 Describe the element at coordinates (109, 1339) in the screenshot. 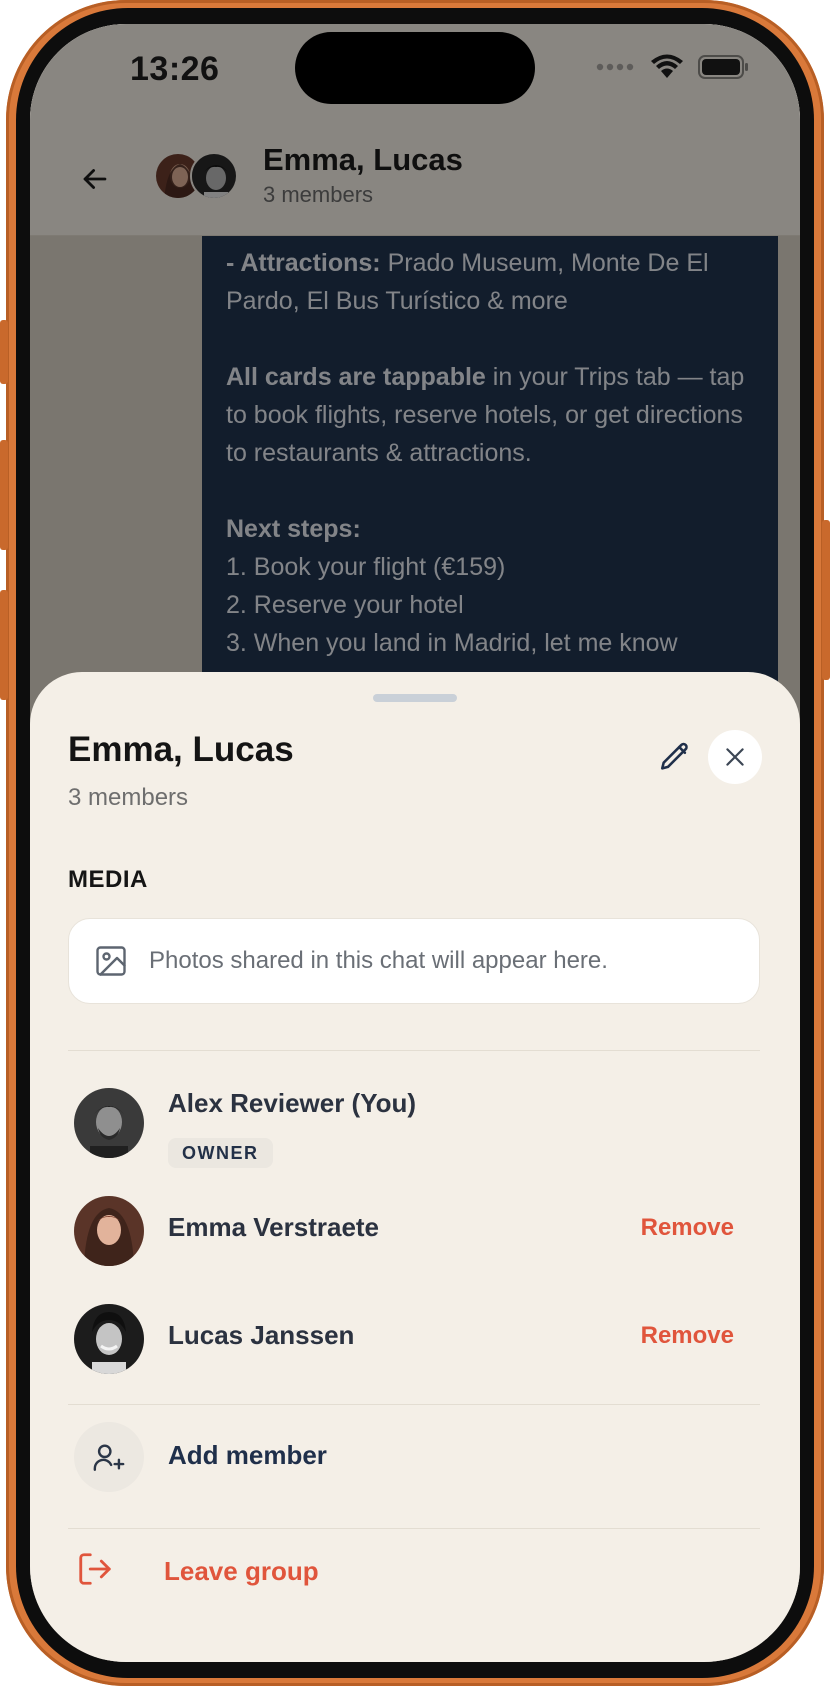

I see `avatar-lucas` at that location.